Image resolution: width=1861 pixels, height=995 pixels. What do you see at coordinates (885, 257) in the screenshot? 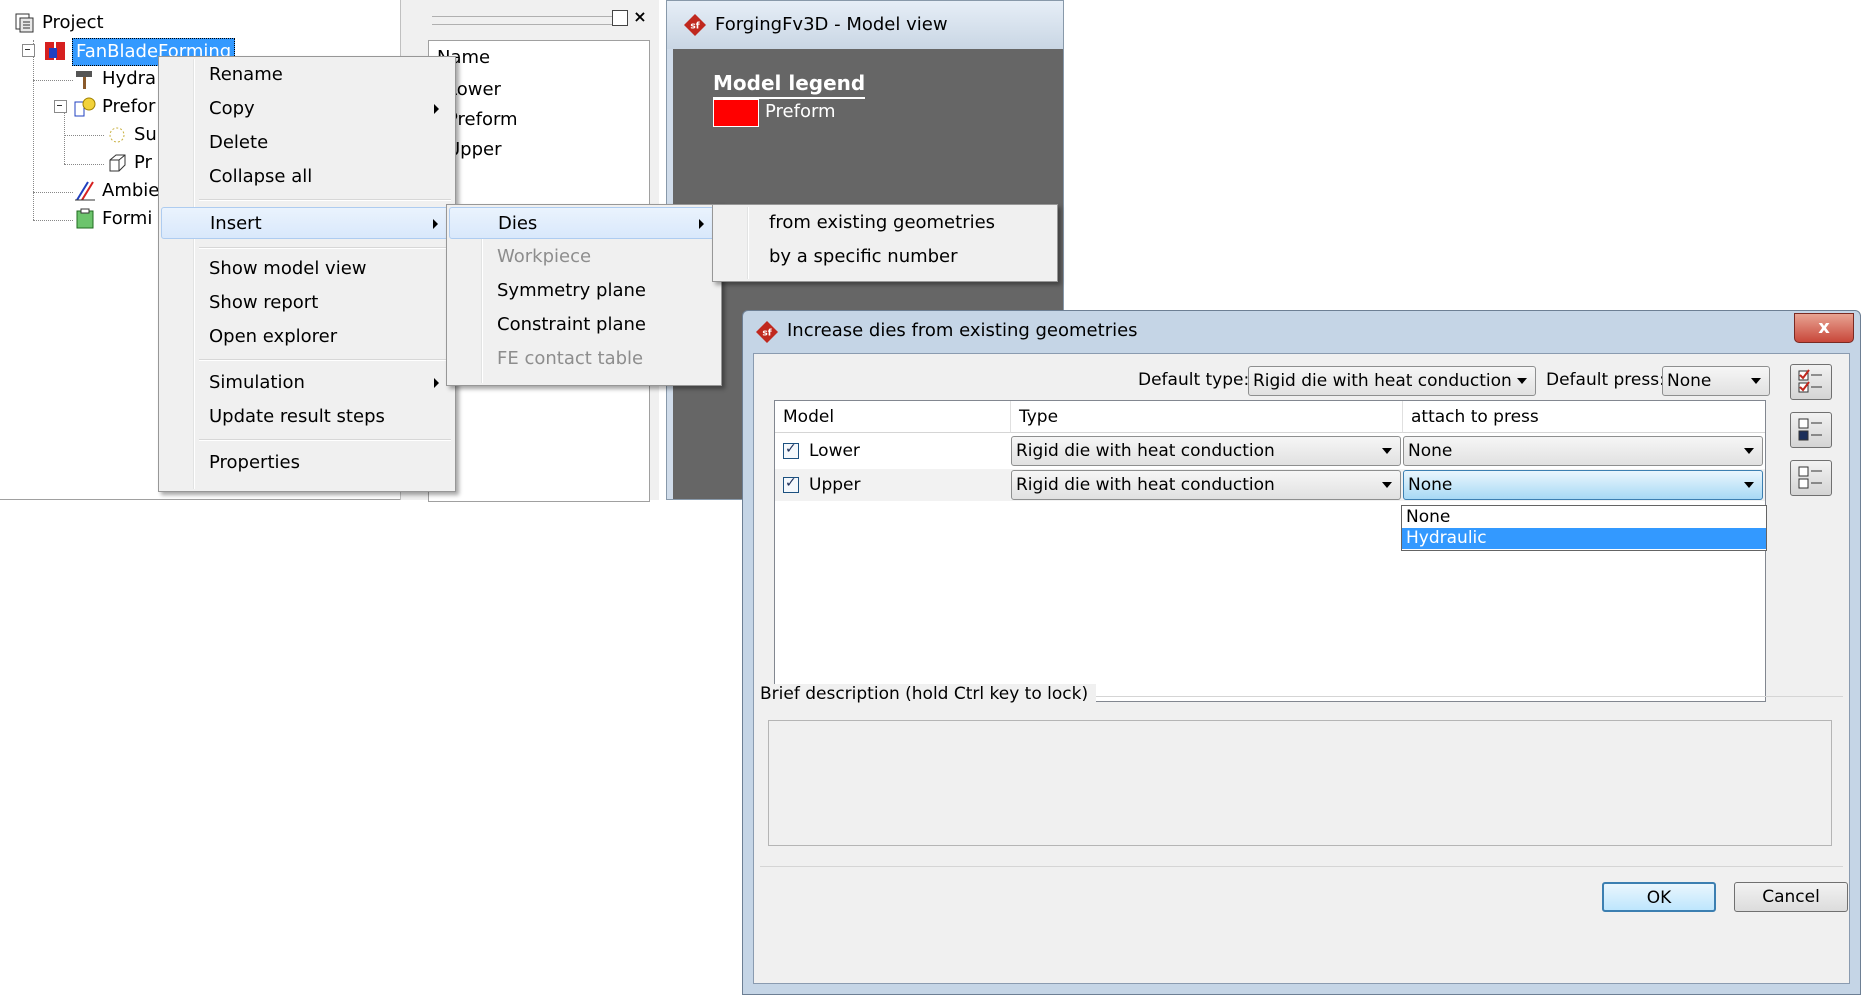
I see `menu-item-by-a-specific-number: by a specific number` at bounding box center [885, 257].